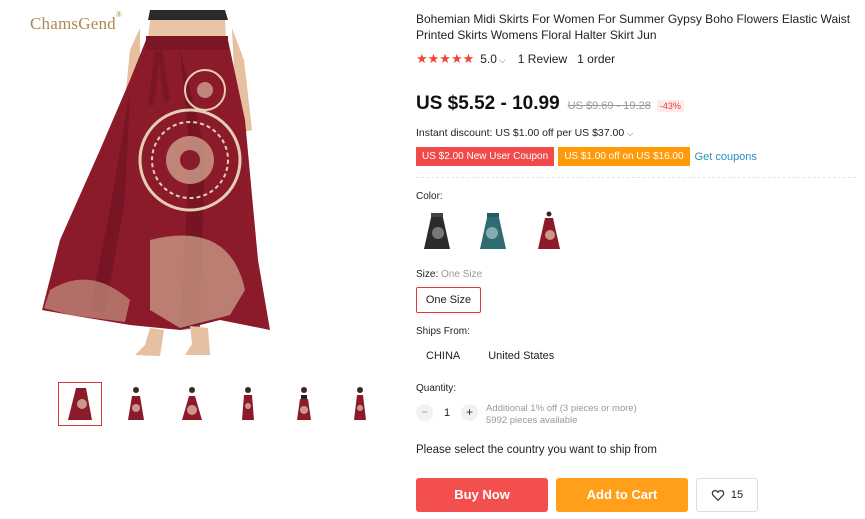 This screenshot has width=865, height=519. Describe the element at coordinates (636, 177) in the screenshot. I see `divider` at that location.